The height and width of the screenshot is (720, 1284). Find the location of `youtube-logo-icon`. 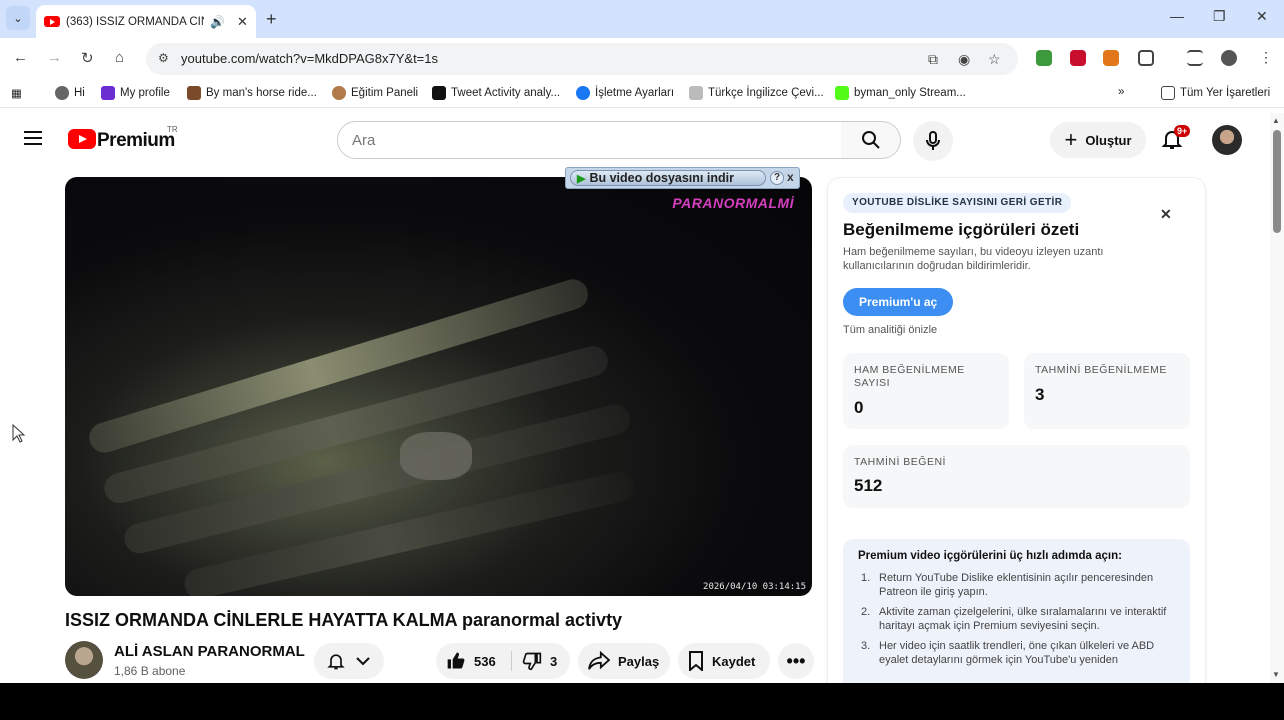

youtube-logo-icon is located at coordinates (82, 139).